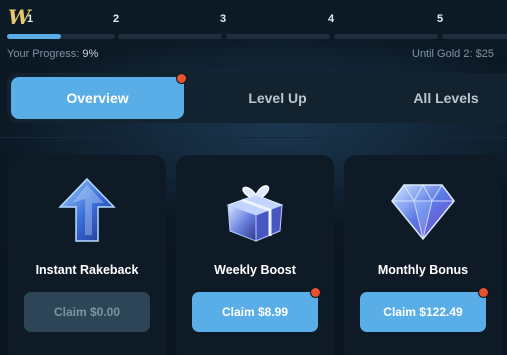 The image size is (507, 355). Describe the element at coordinates (255, 270) in the screenshot. I see `card-title: Weekly Boost` at that location.